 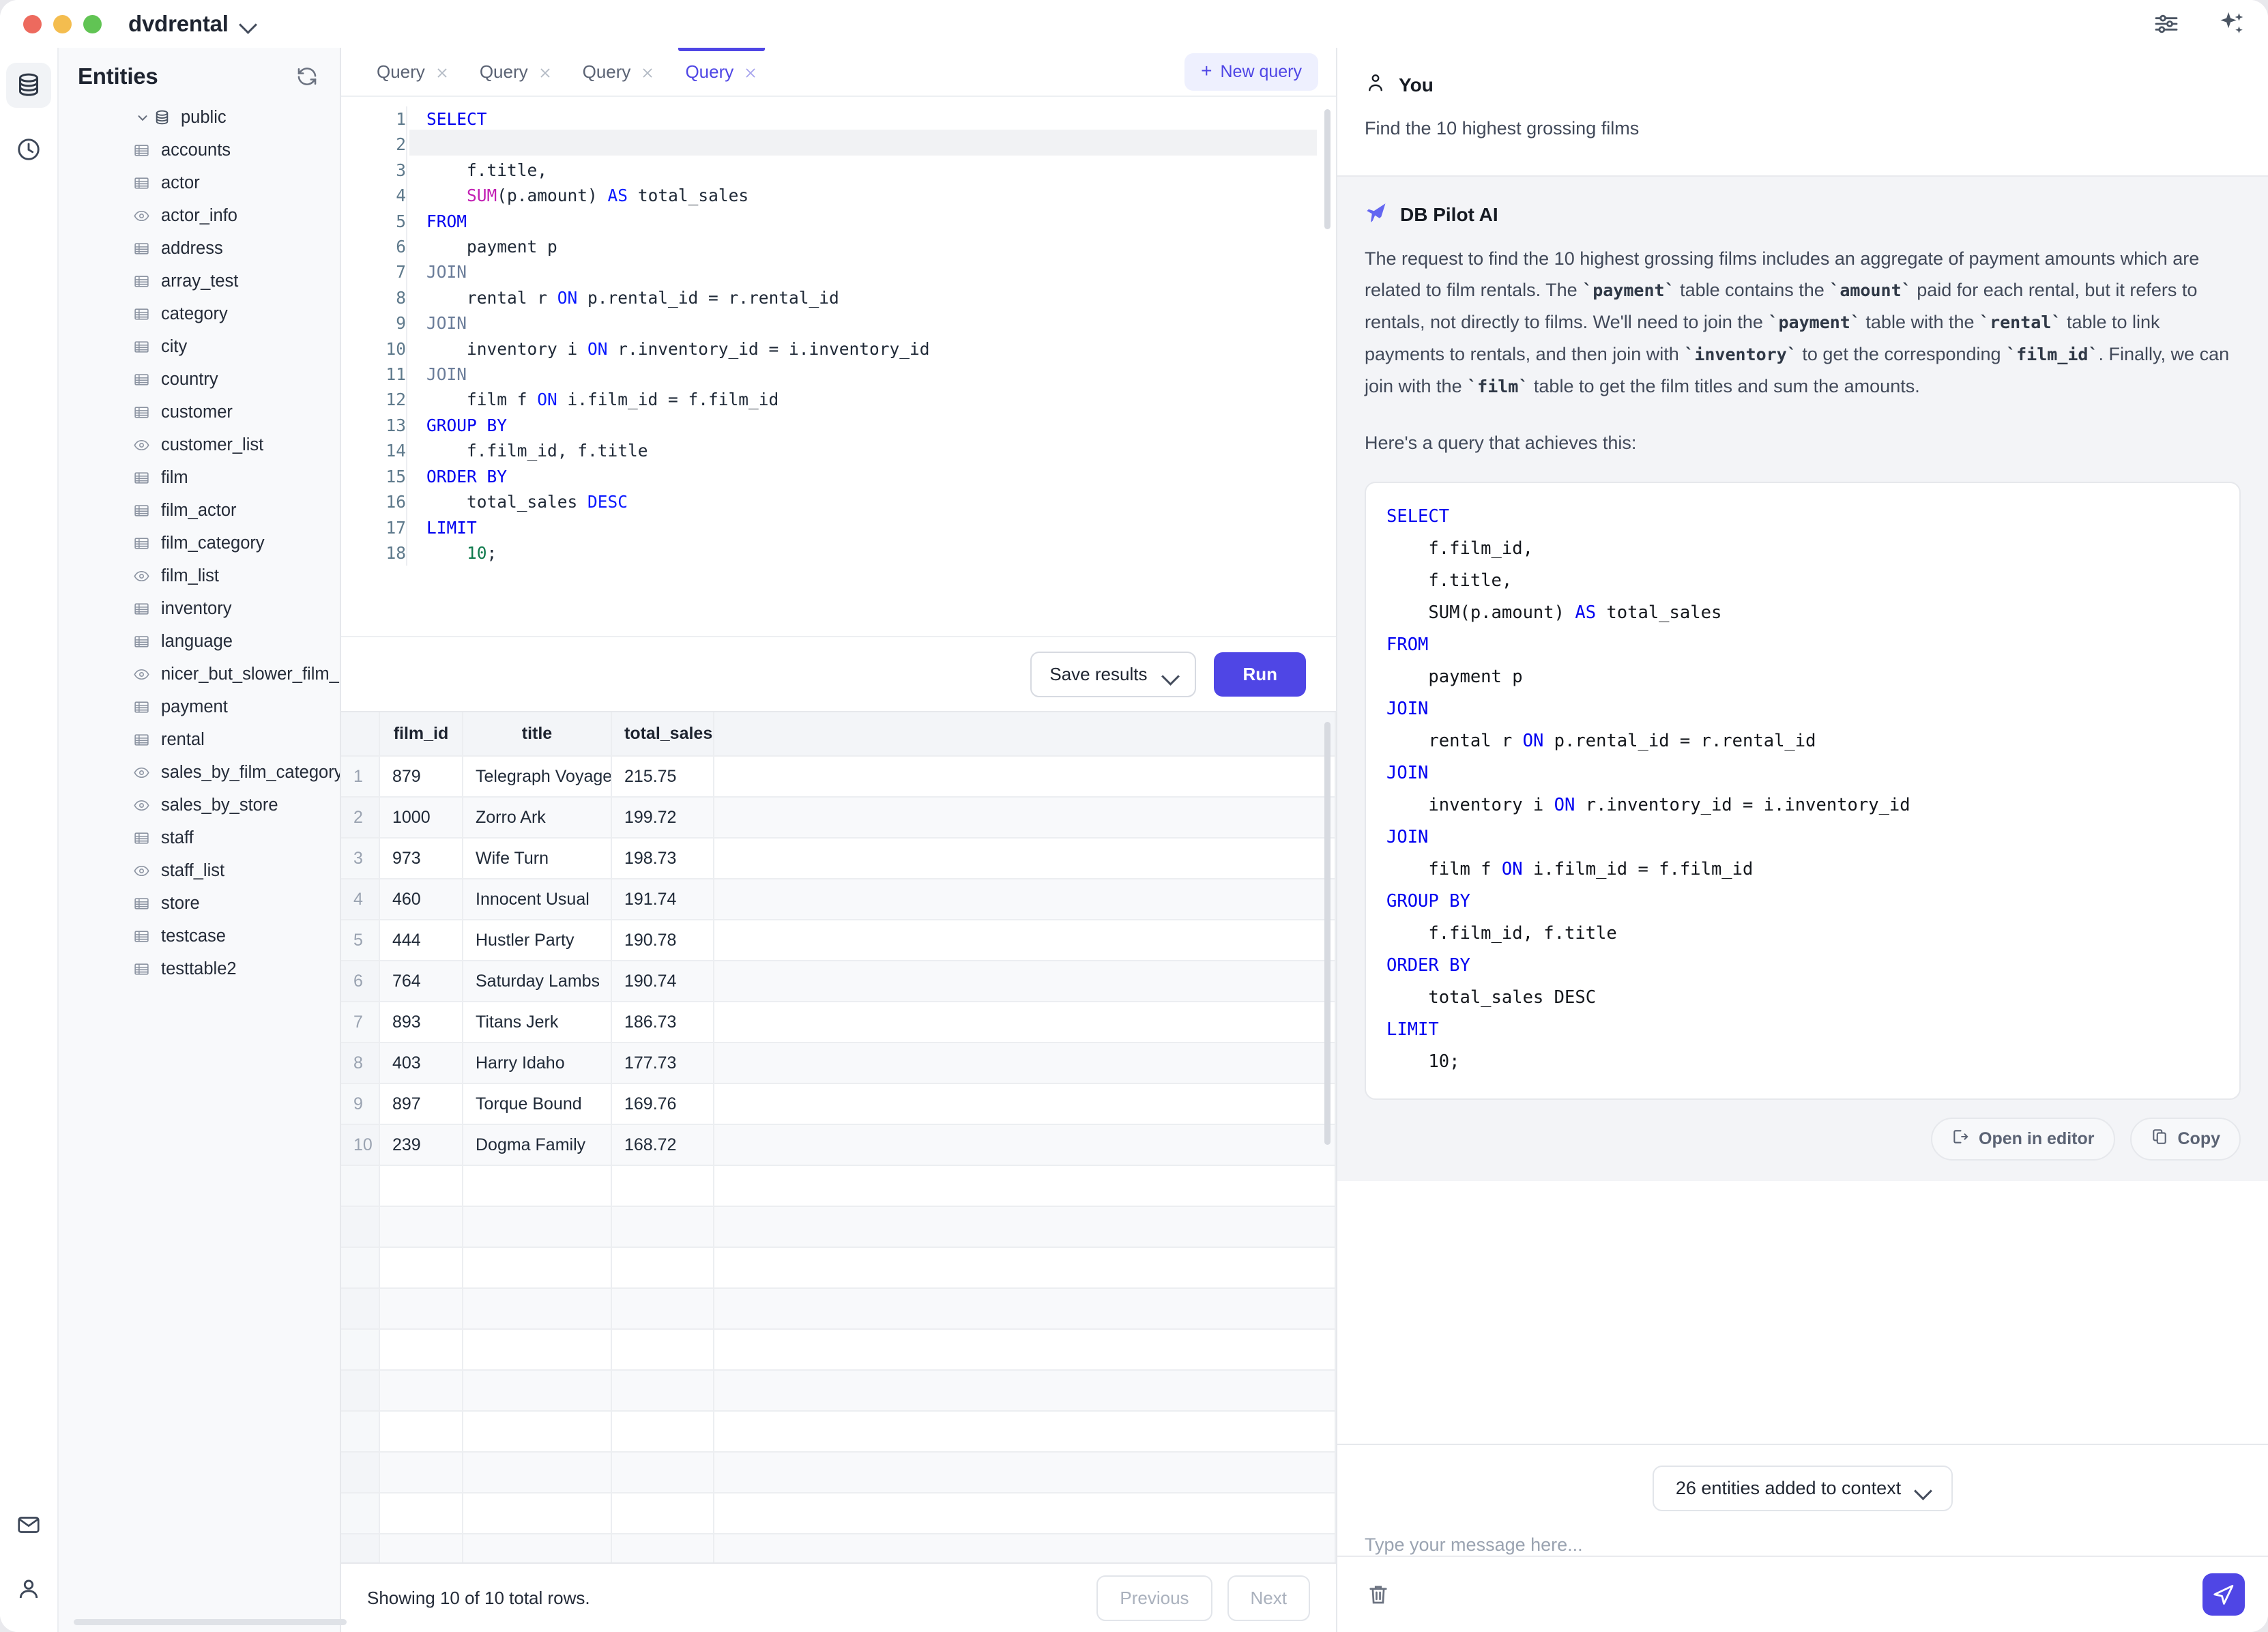 I want to click on cell-title: Titans Jerk, so click(x=537, y=1022).